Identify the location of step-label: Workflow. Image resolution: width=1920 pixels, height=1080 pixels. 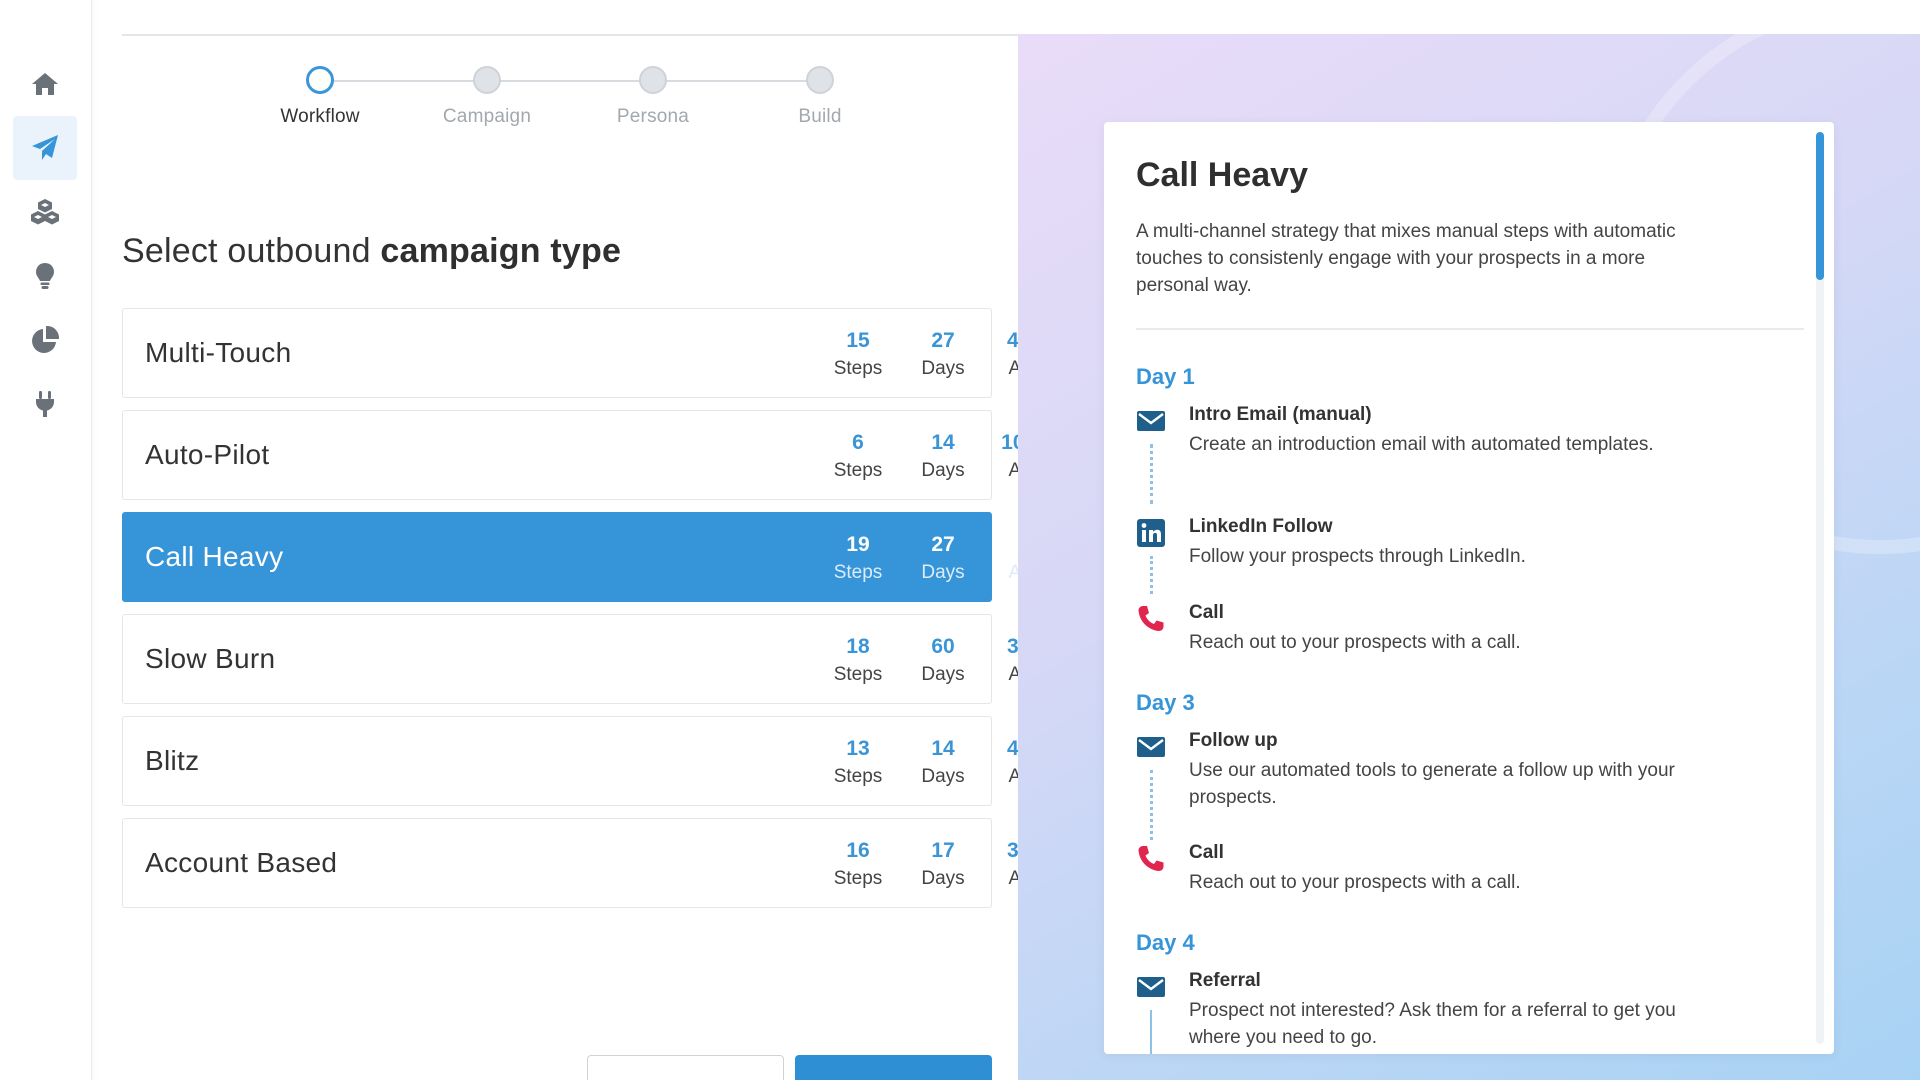
(320, 116).